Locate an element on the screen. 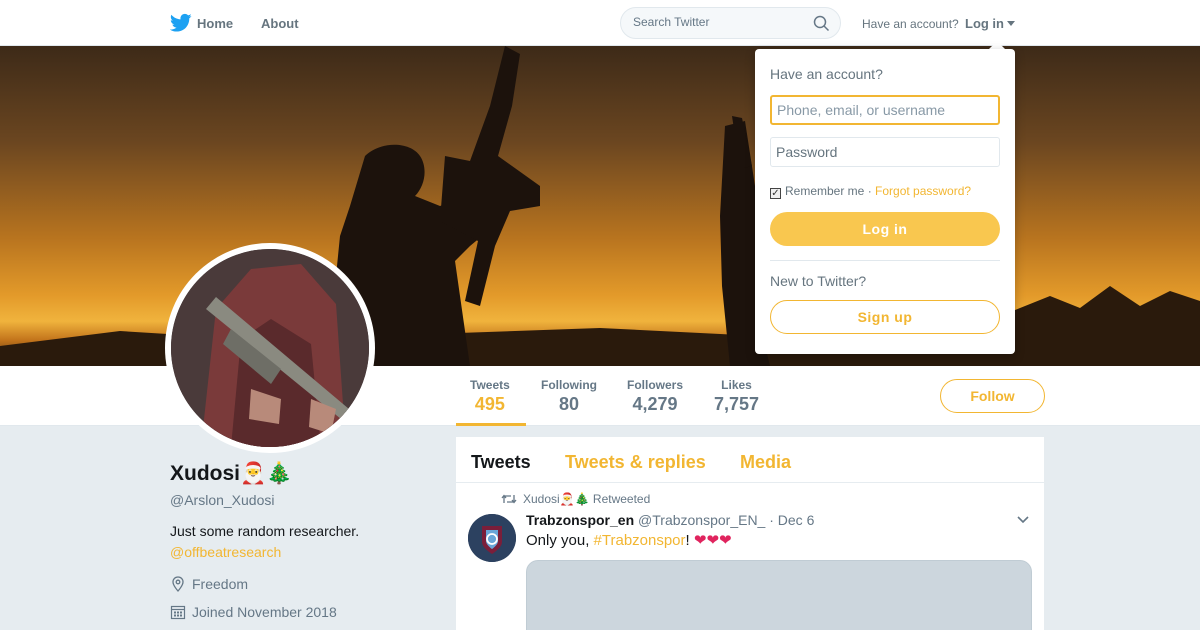 The height and width of the screenshot is (630, 1200). tab-media: Media is located at coordinates (765, 462).